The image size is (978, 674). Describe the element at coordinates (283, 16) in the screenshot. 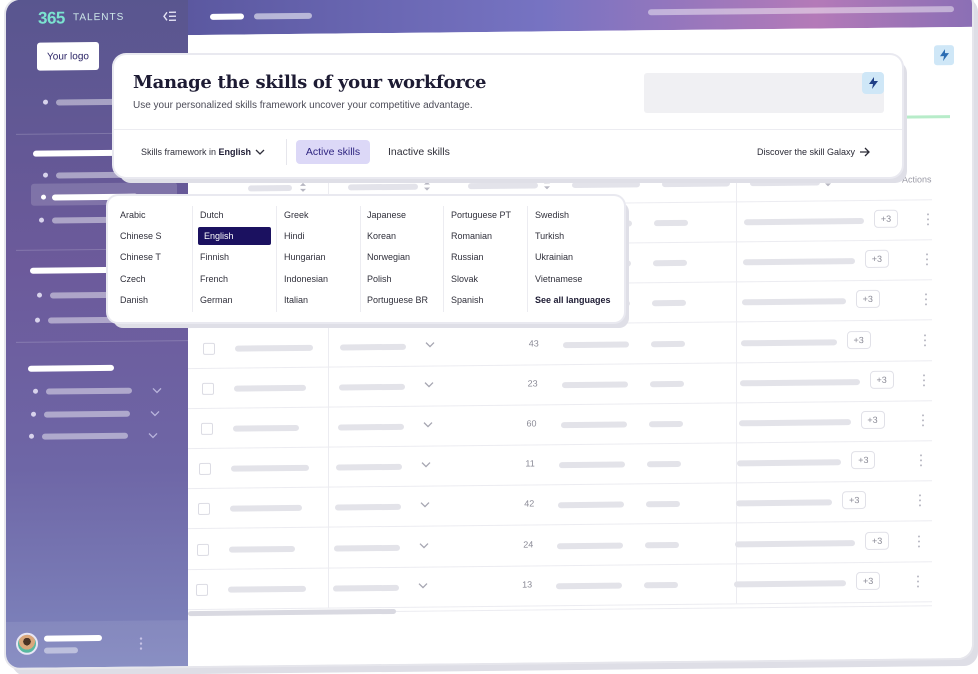

I see `top-nav-item` at that location.